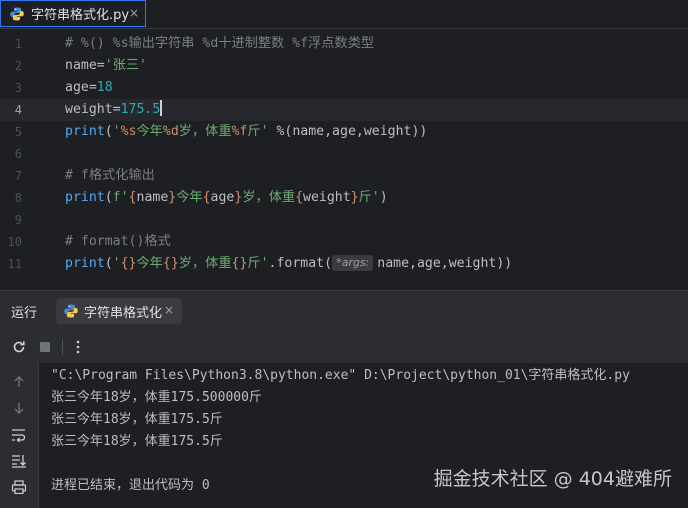 Image resolution: width=688 pixels, height=508 pixels. What do you see at coordinates (354, 197) in the screenshot?
I see `code-token: }` at bounding box center [354, 197].